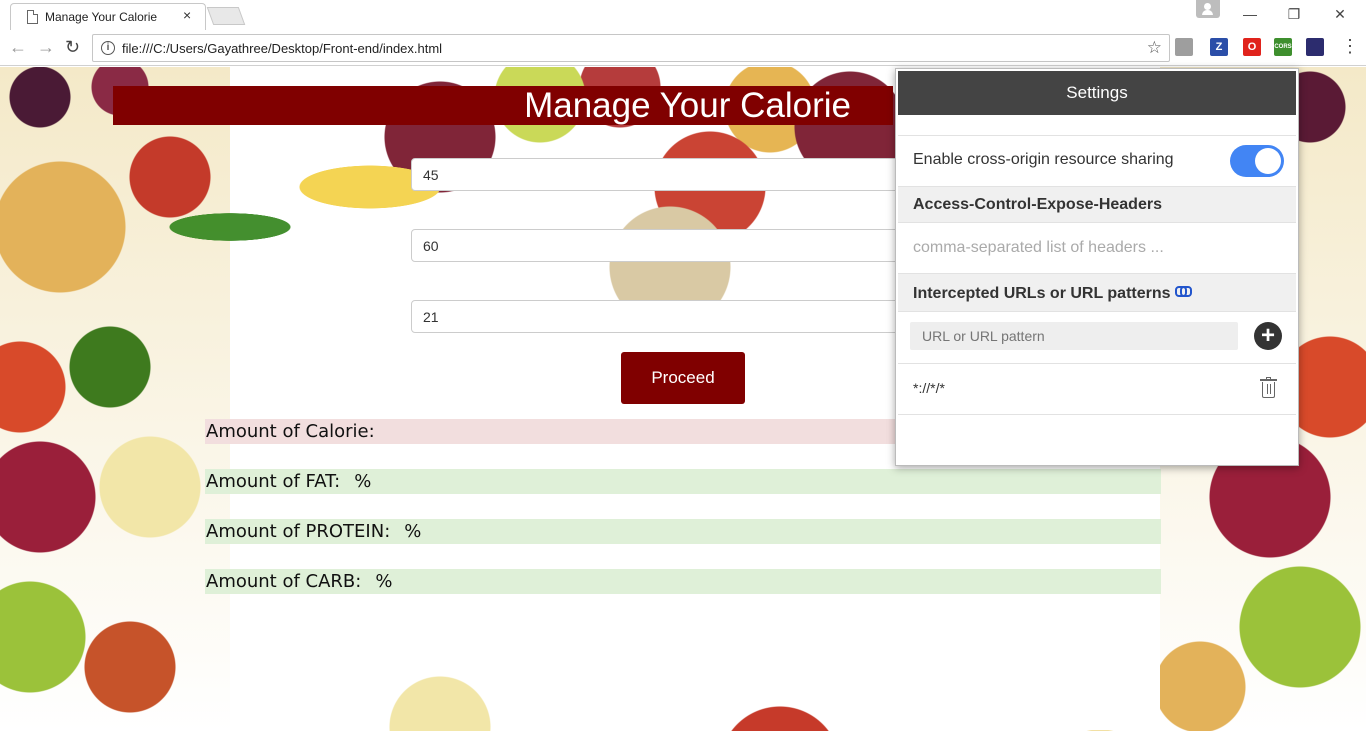 The width and height of the screenshot is (1366, 731). What do you see at coordinates (413, 531) in the screenshot?
I see `protein-unit: %` at bounding box center [413, 531].